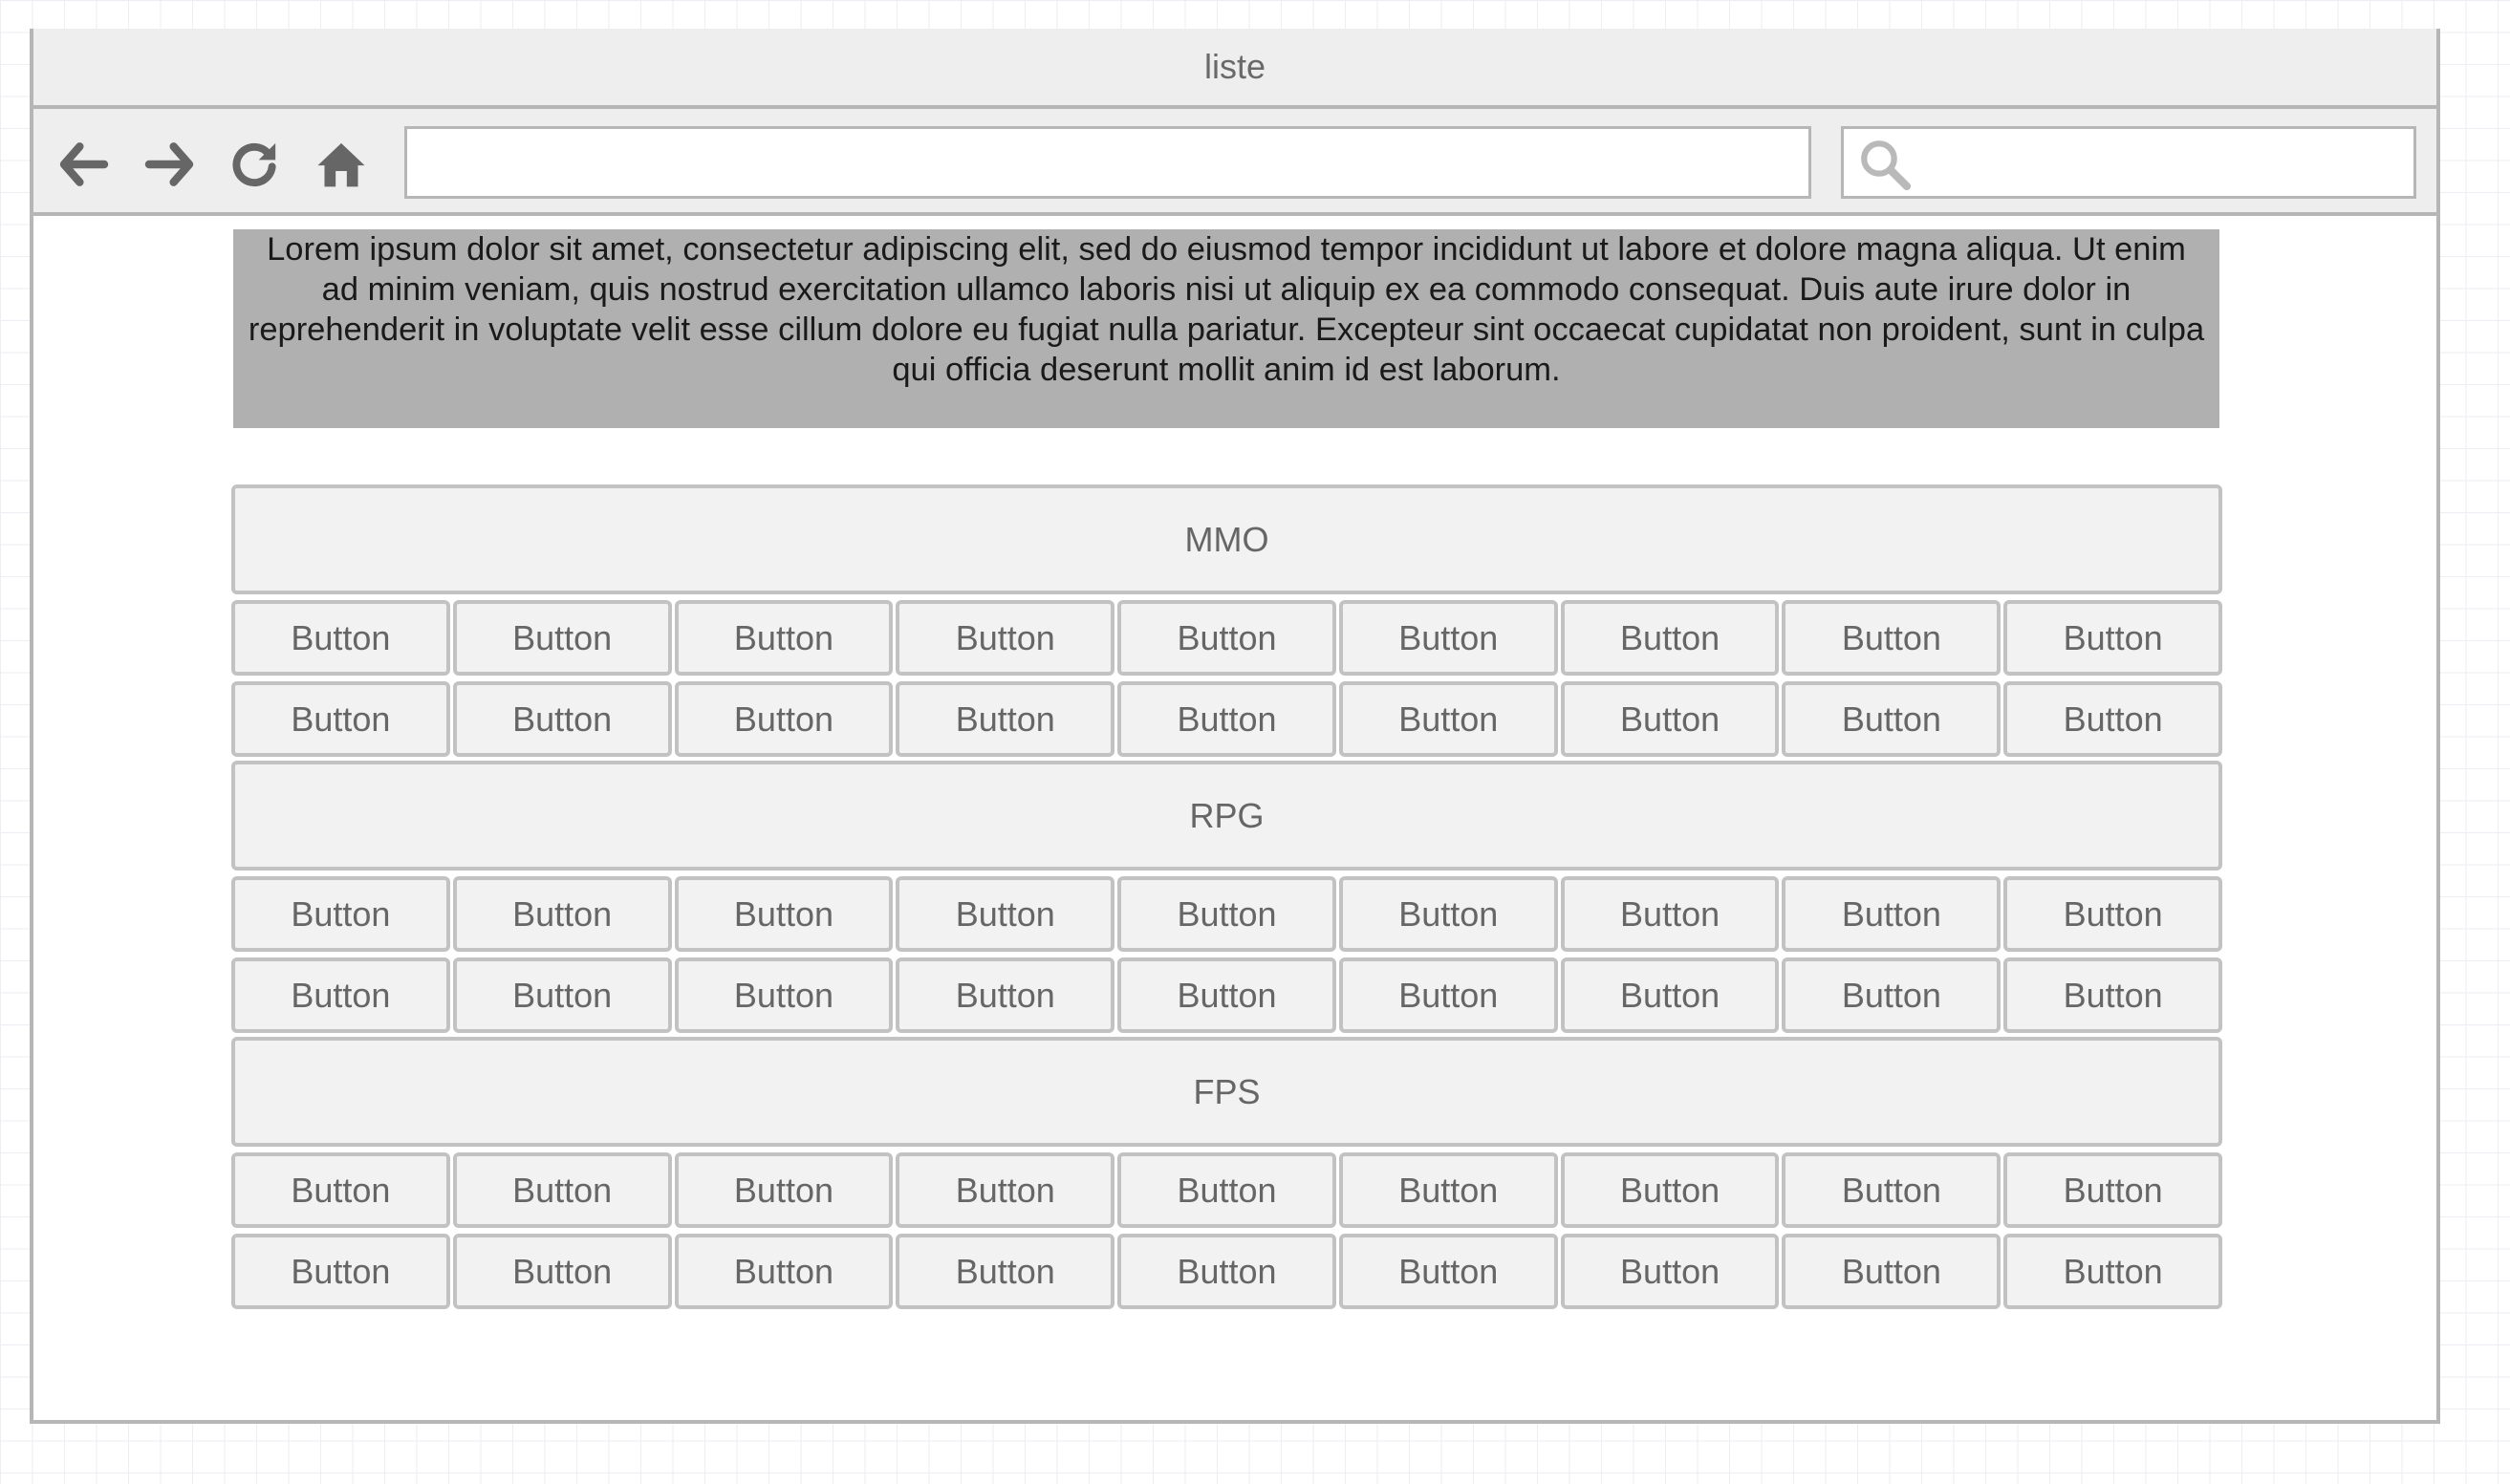 This screenshot has width=2510, height=1484. I want to click on reload-icon, so click(254, 164).